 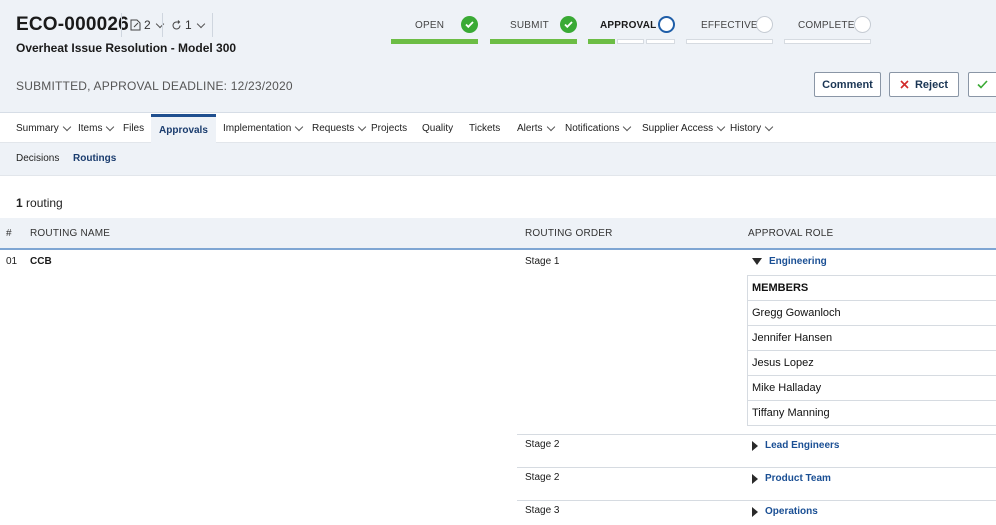 What do you see at coordinates (94, 158) in the screenshot?
I see `subtab-routings: Routings` at bounding box center [94, 158].